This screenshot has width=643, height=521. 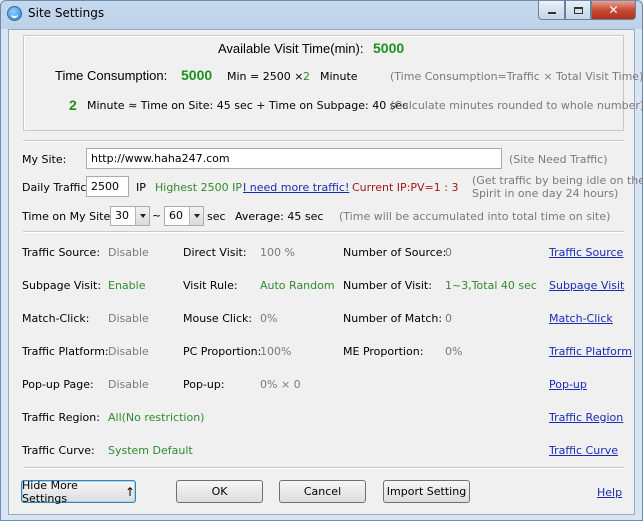 I want to click on mouse-click-label: Mouse Click:, so click(x=218, y=318).